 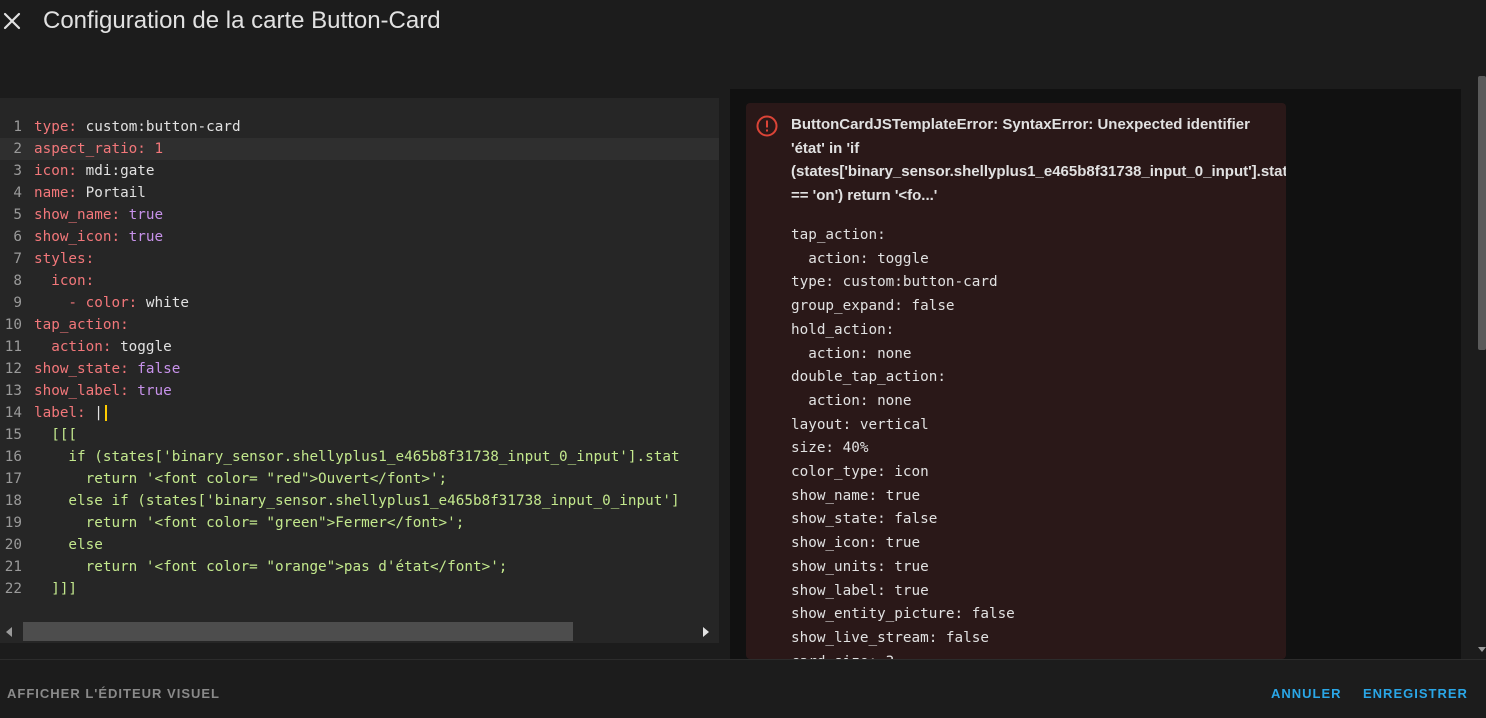 I want to click on line-number: 15, so click(x=13, y=435).